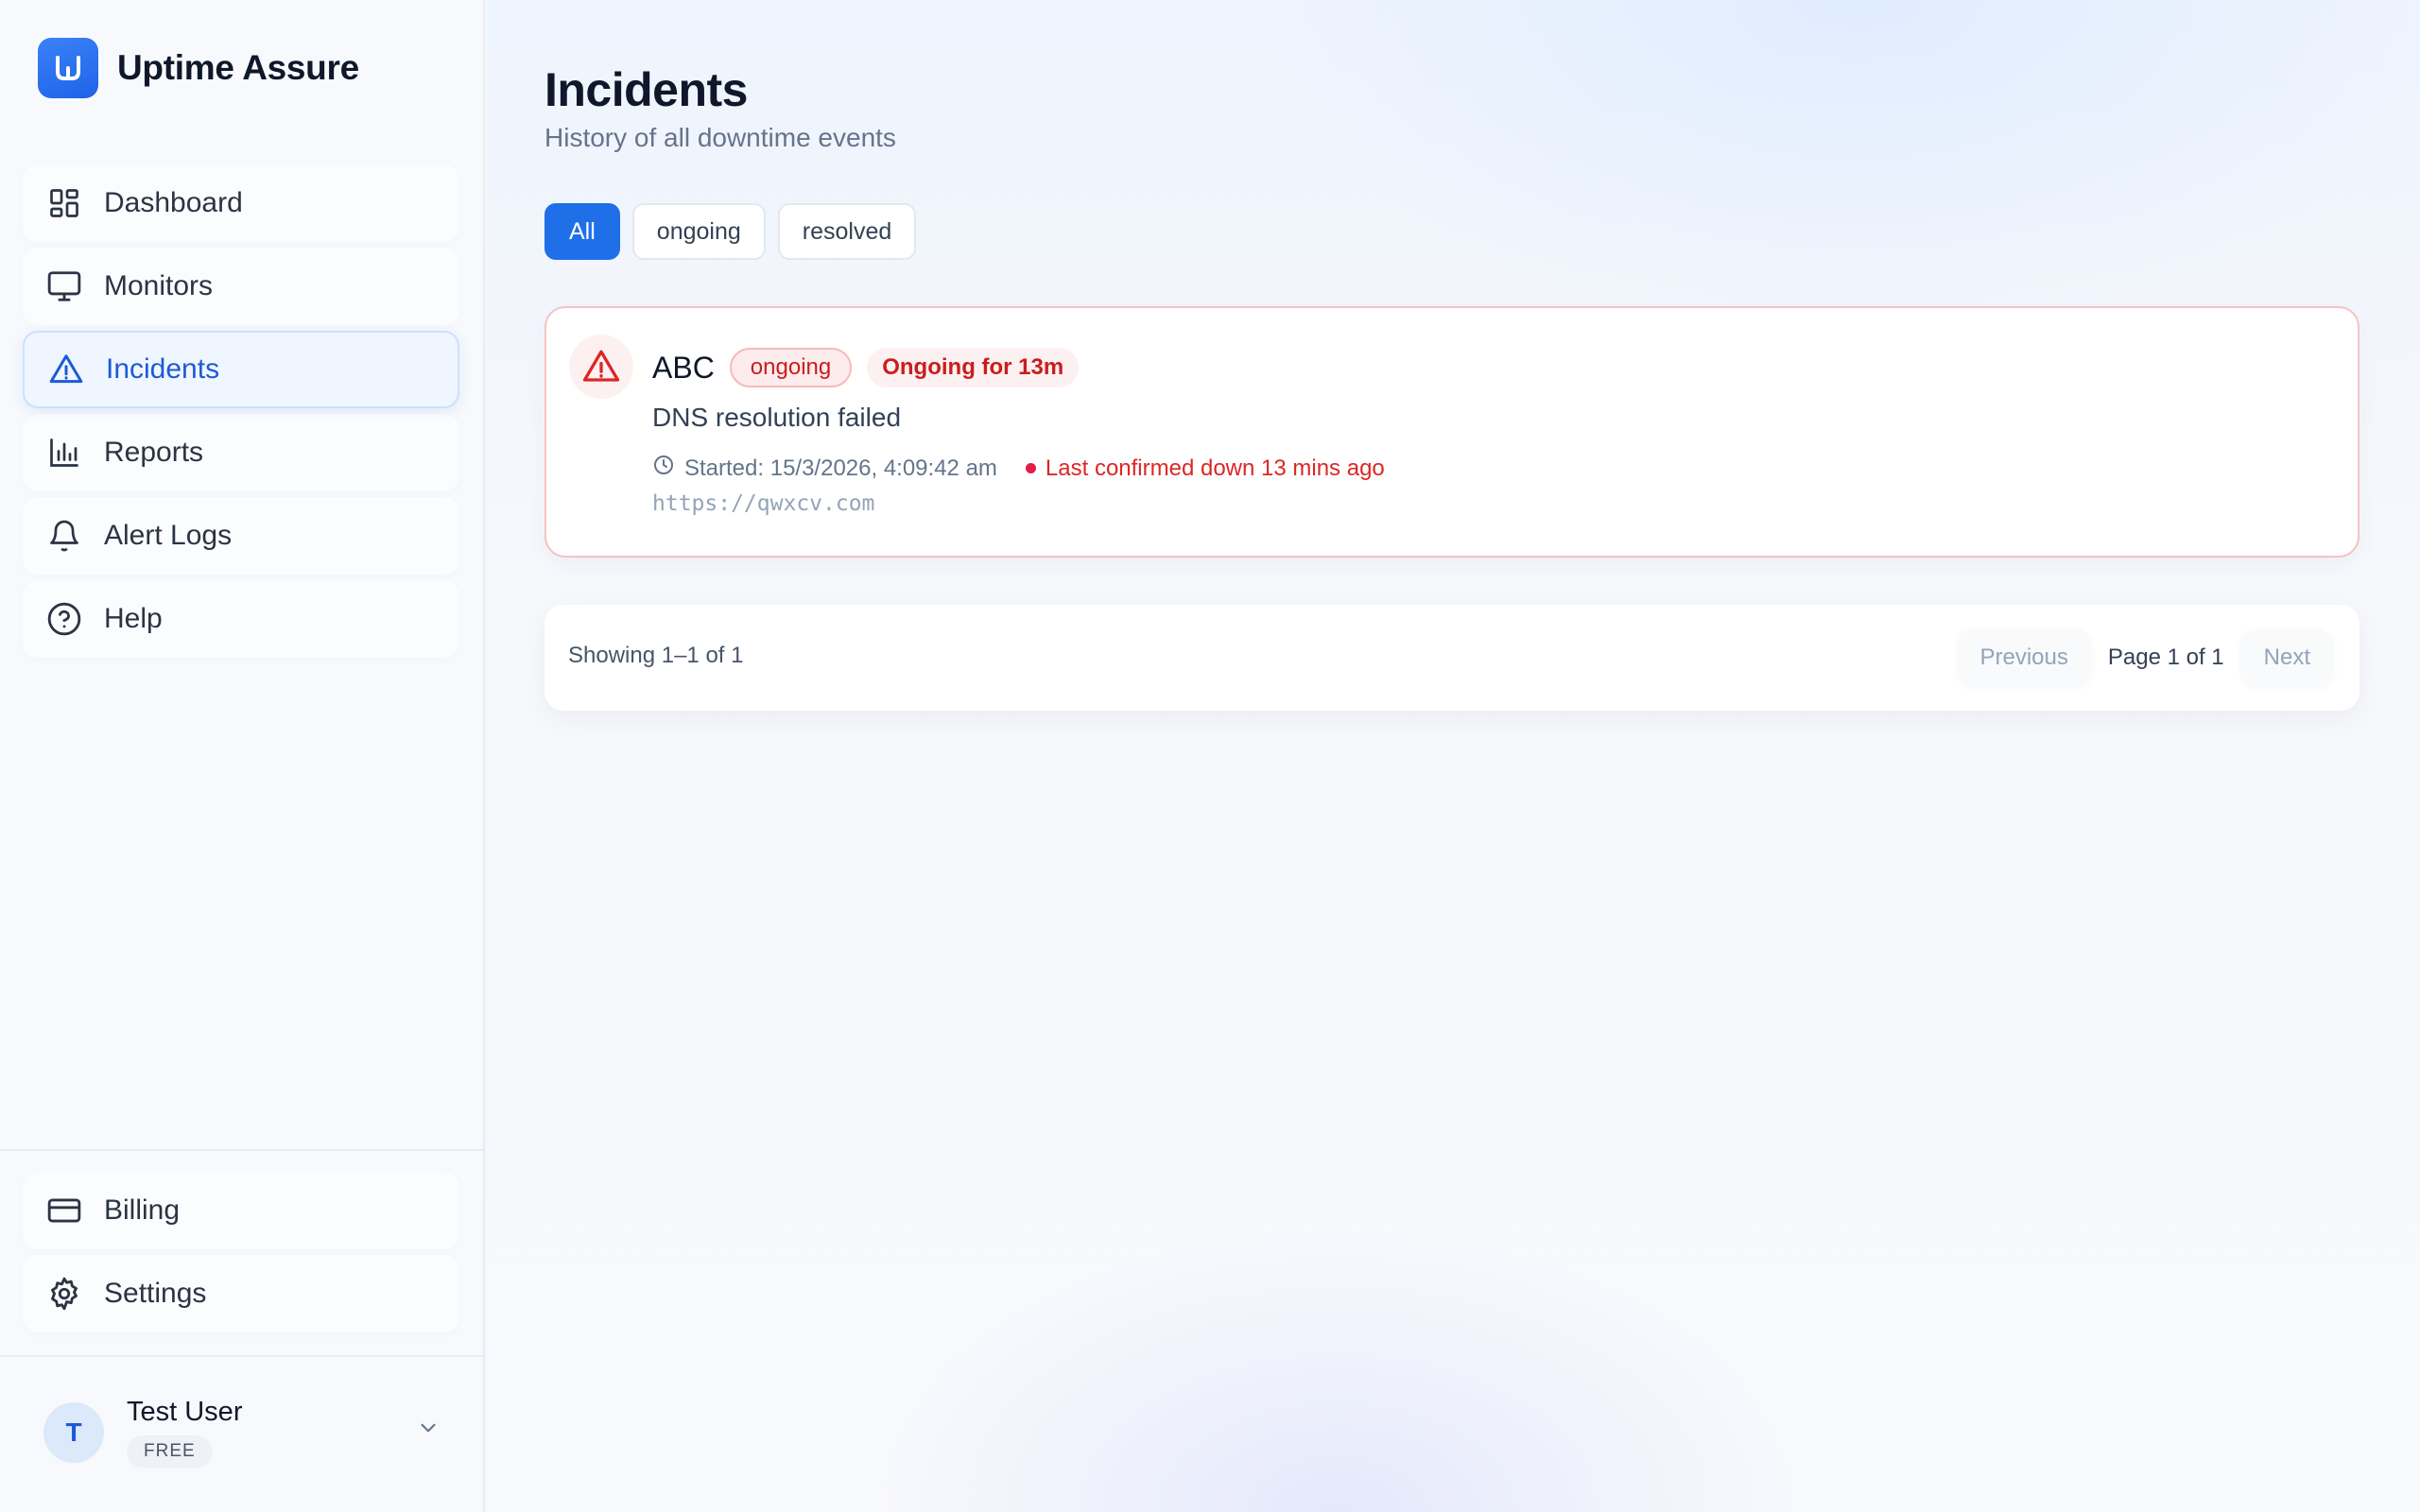 The width and height of the screenshot is (2420, 1512). What do you see at coordinates (664, 468) in the screenshot?
I see `clock-icon` at bounding box center [664, 468].